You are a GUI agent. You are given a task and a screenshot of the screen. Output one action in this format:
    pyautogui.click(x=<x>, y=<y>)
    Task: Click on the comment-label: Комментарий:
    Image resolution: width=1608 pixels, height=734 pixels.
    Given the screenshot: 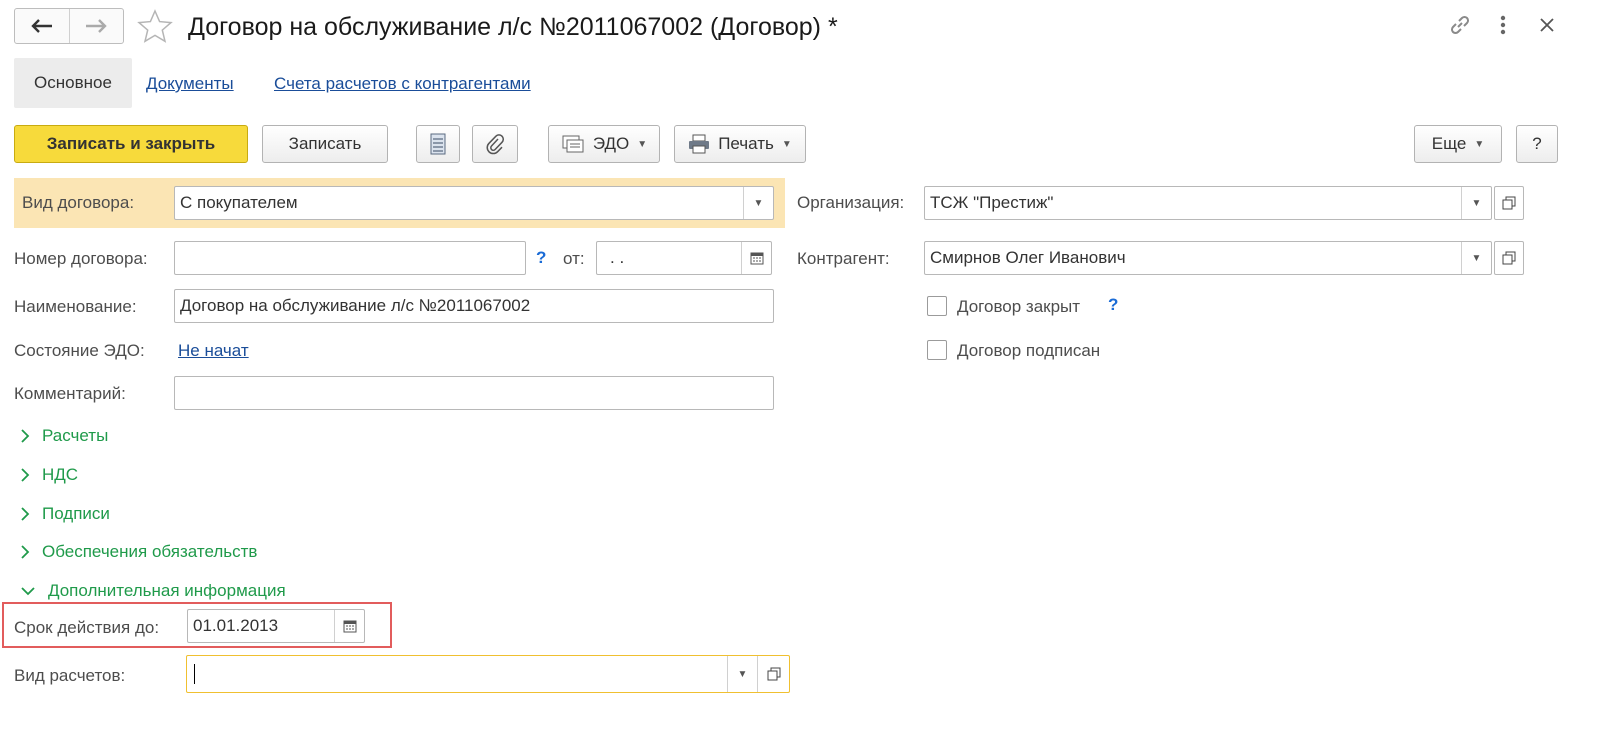 What is the action you would take?
    pyautogui.click(x=70, y=393)
    